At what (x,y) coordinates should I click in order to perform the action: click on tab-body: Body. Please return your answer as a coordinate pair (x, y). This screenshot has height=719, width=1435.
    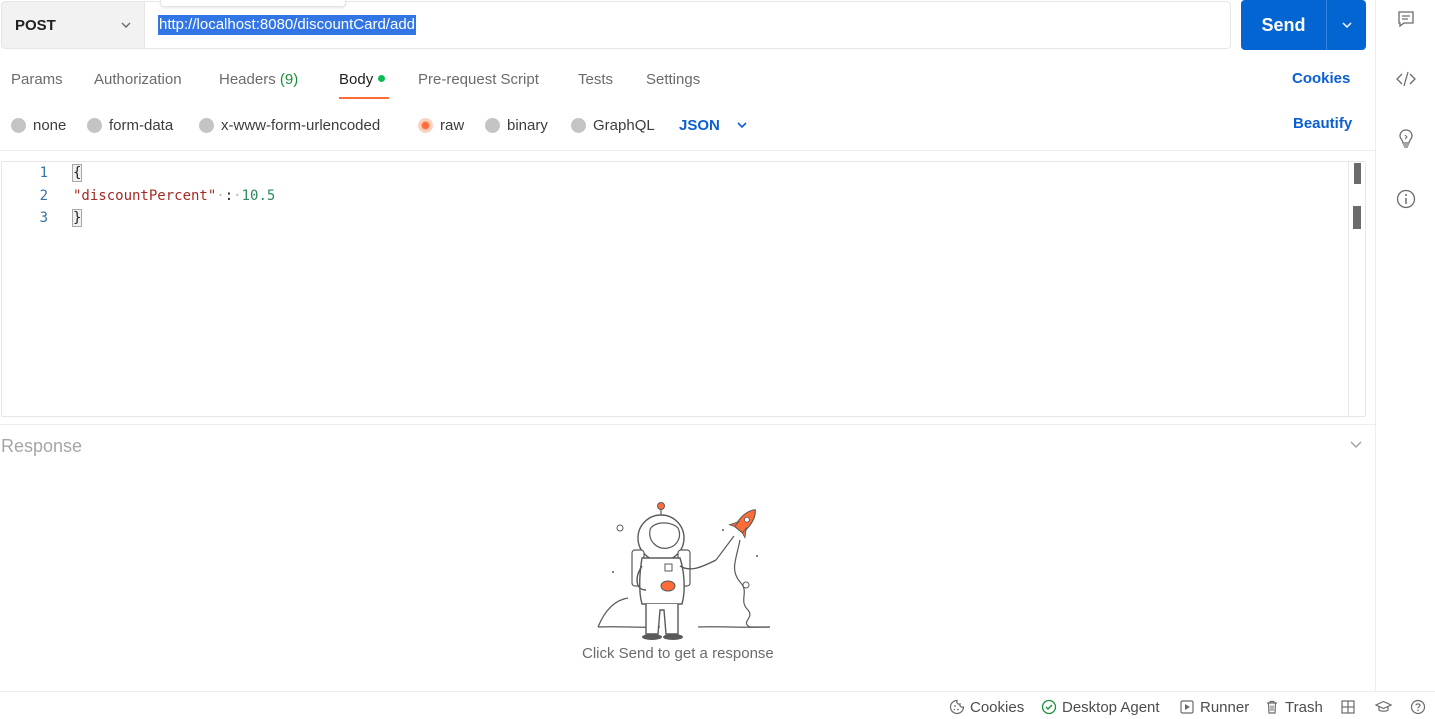
    Looking at the image, I should click on (362, 84).